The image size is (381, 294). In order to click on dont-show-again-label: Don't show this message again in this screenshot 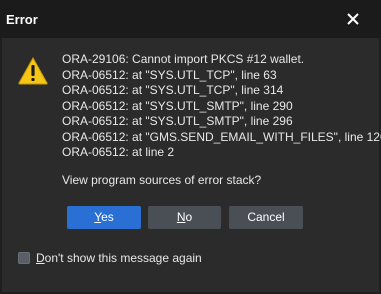, I will do `click(119, 258)`.